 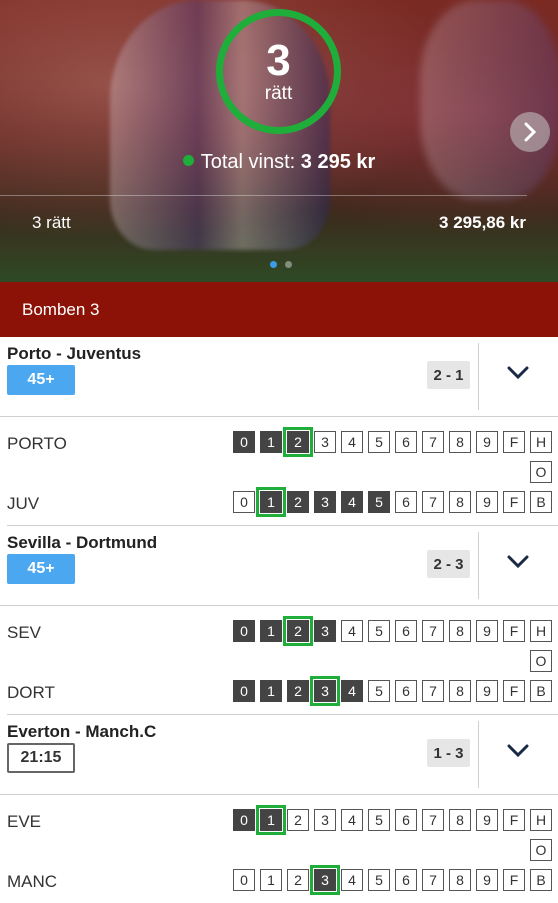 I want to click on team-name: MANC, so click(x=32, y=881).